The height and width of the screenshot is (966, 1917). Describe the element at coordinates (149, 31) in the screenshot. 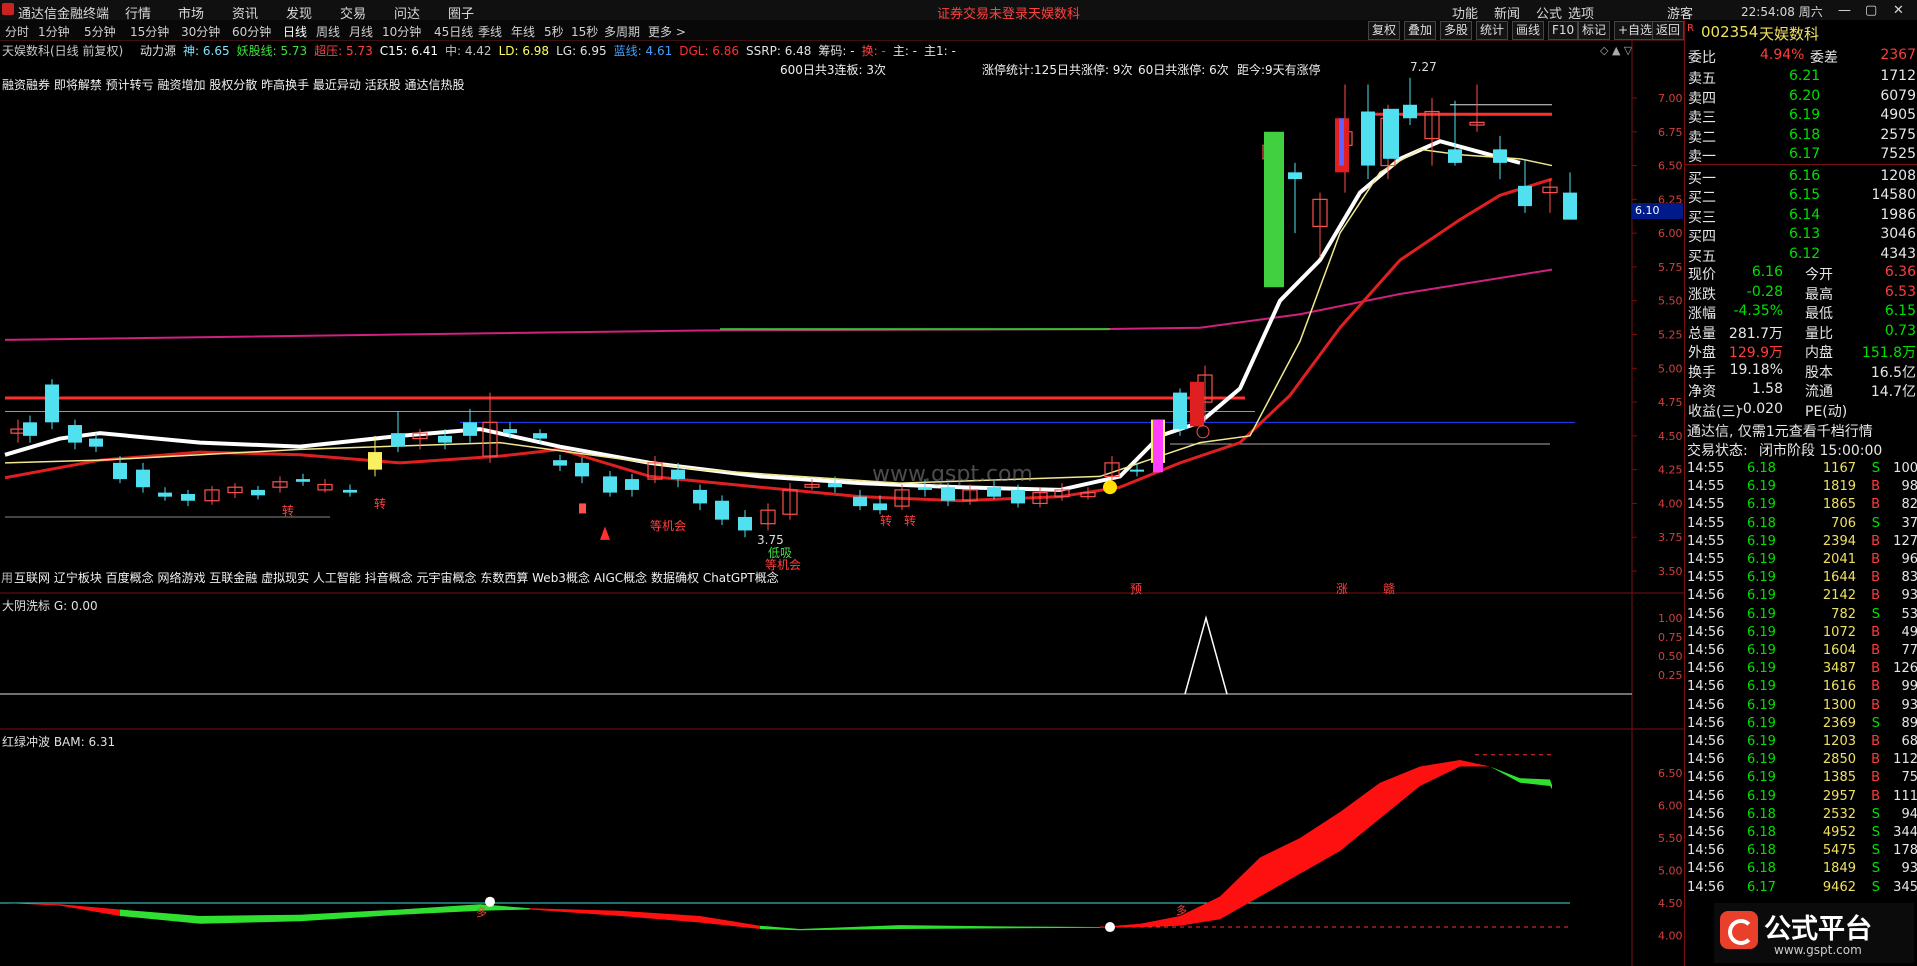

I see `period-15min: 15分钟` at that location.